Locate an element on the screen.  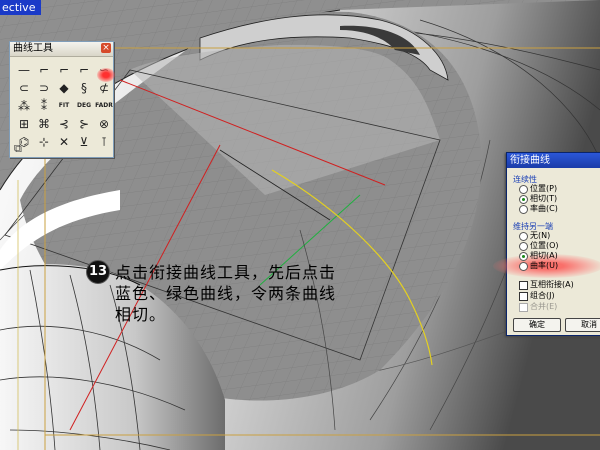
simplify-curve-icon: ⊰ is located at coordinates (64, 123).